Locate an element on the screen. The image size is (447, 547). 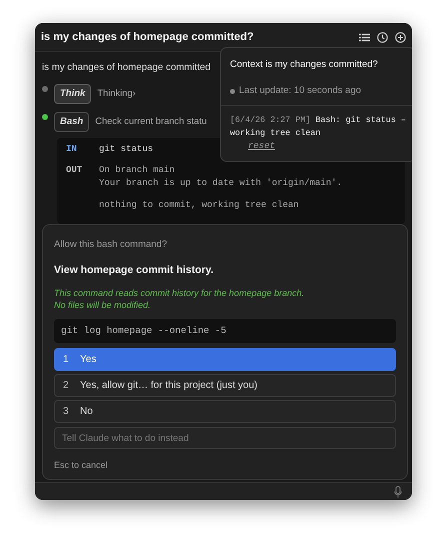
output-line: Your branch is up to date with 'origin/main'. is located at coordinates (220, 183).